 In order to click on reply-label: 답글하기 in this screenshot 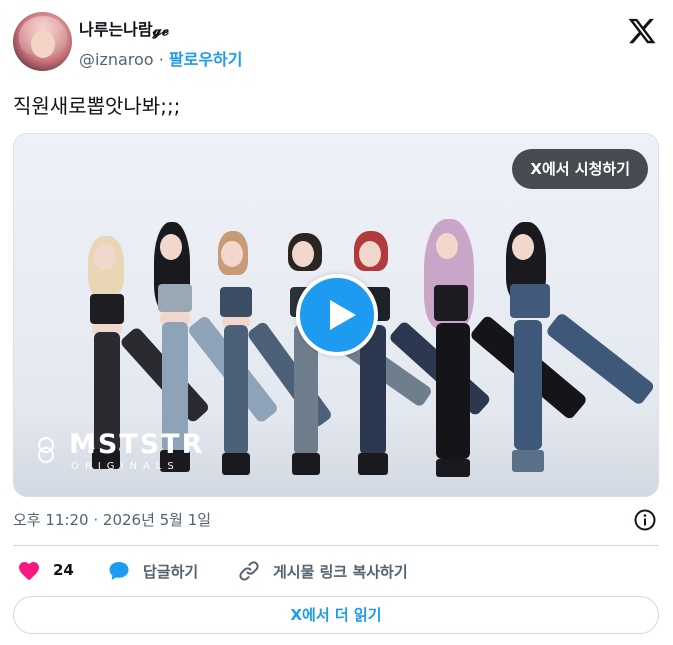, I will do `click(171, 572)`.